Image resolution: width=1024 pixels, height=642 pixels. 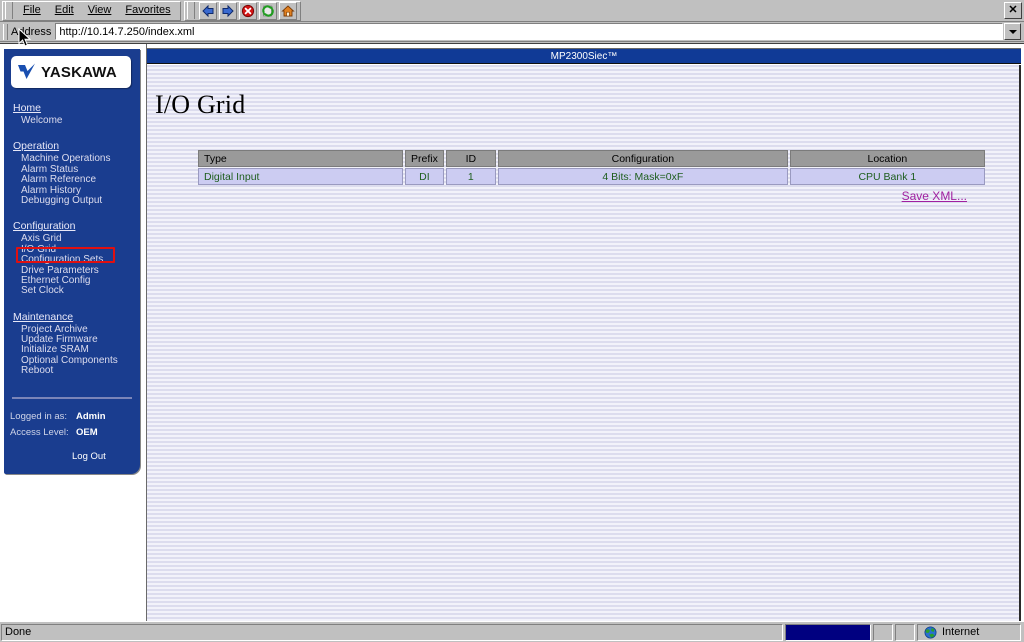 What do you see at coordinates (31, 31) in the screenshot?
I see `address-label: Address` at bounding box center [31, 31].